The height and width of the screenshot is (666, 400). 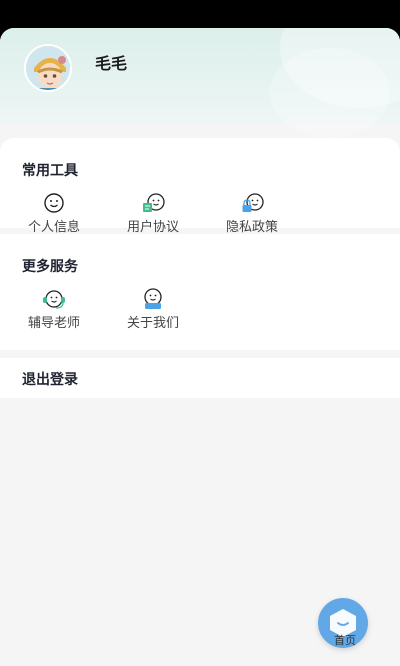 I want to click on avatar-image, so click(x=48, y=68).